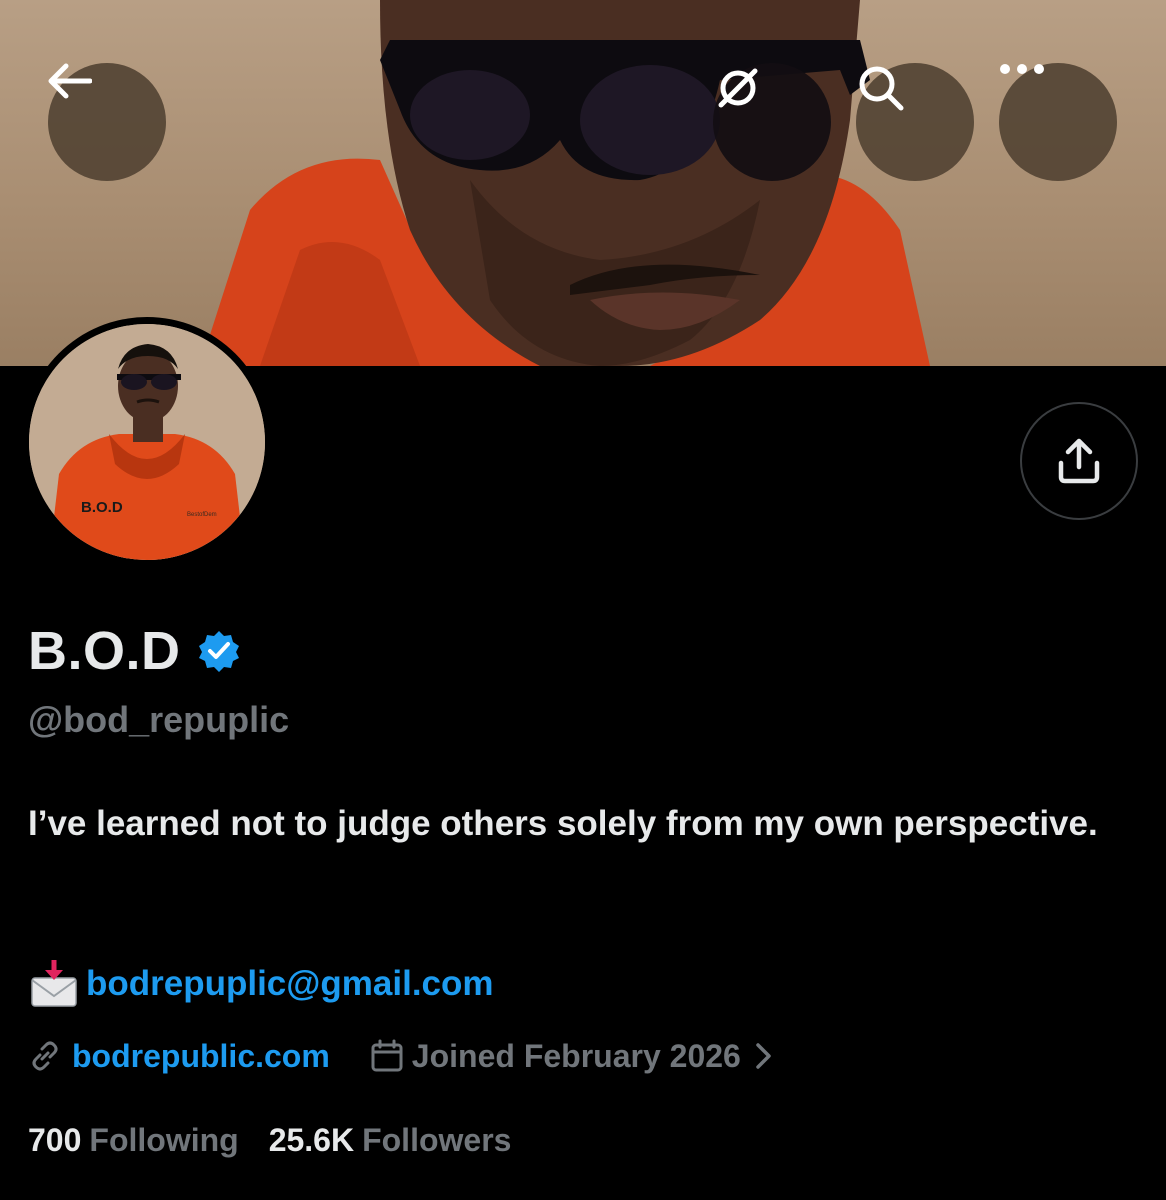  I want to click on grok-button, so click(772, 122).